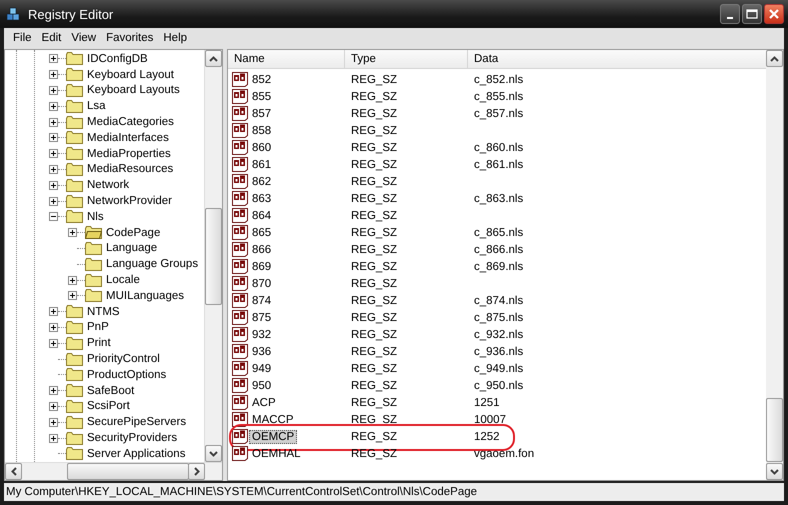  What do you see at coordinates (261, 317) in the screenshot?
I see `value-name: 875` at bounding box center [261, 317].